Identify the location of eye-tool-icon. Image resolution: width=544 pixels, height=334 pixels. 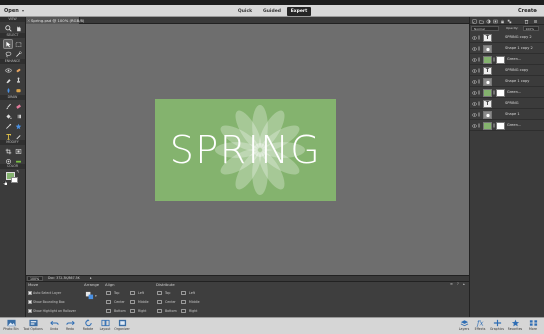
(8, 70).